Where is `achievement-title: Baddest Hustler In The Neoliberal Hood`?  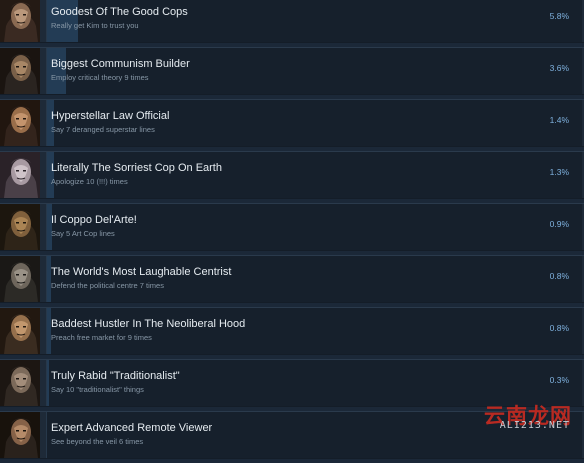
achievement-title: Baddest Hustler In The Neoliberal Hood is located at coordinates (148, 324).